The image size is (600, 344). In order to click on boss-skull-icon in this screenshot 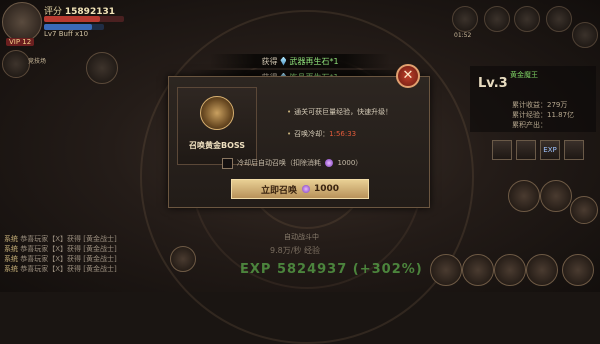, I will do `click(102, 68)`.